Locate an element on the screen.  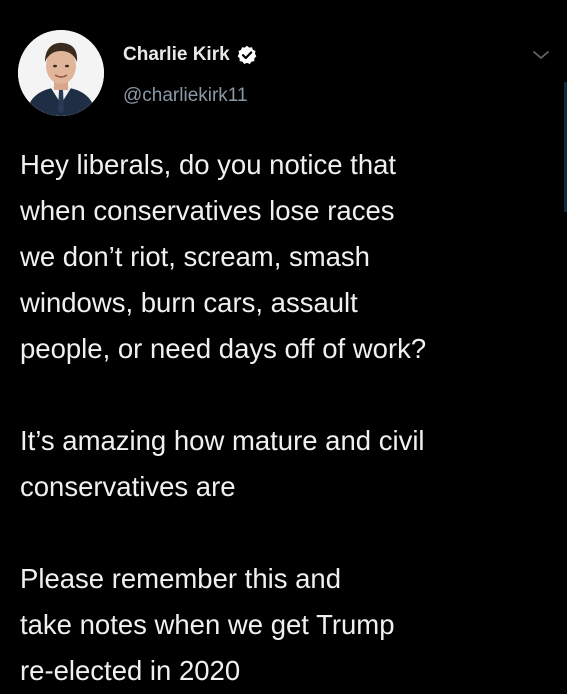
avatar is located at coordinates (61, 73).